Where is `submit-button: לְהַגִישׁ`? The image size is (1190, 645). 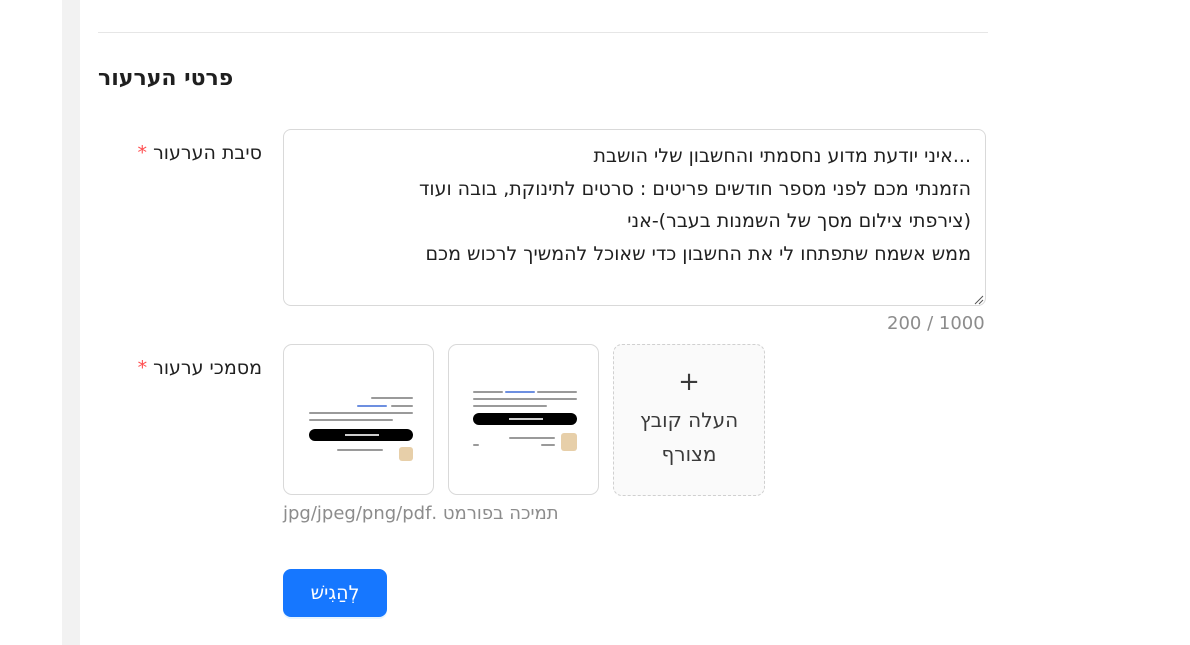 submit-button: לְהַגִישׁ is located at coordinates (335, 593).